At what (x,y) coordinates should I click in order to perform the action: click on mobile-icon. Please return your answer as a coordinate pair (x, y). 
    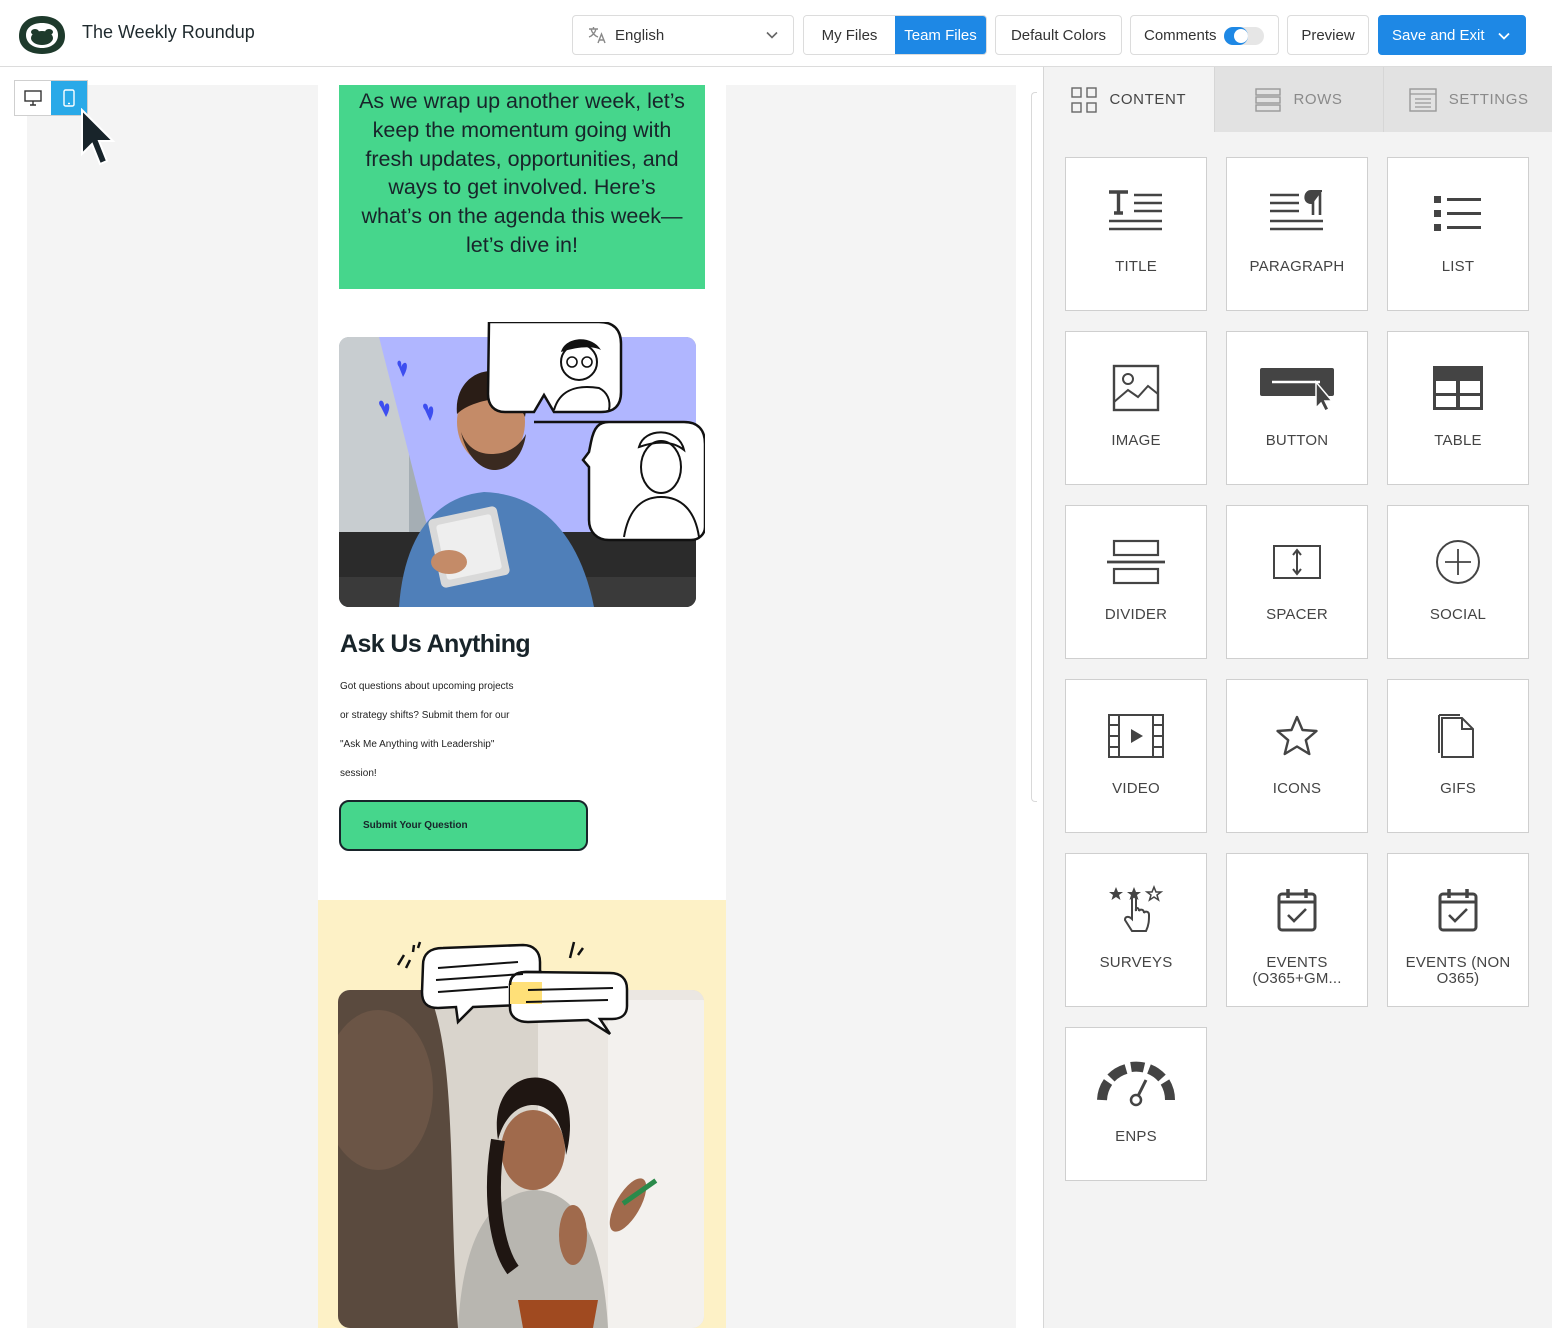
    Looking at the image, I should click on (69, 98).